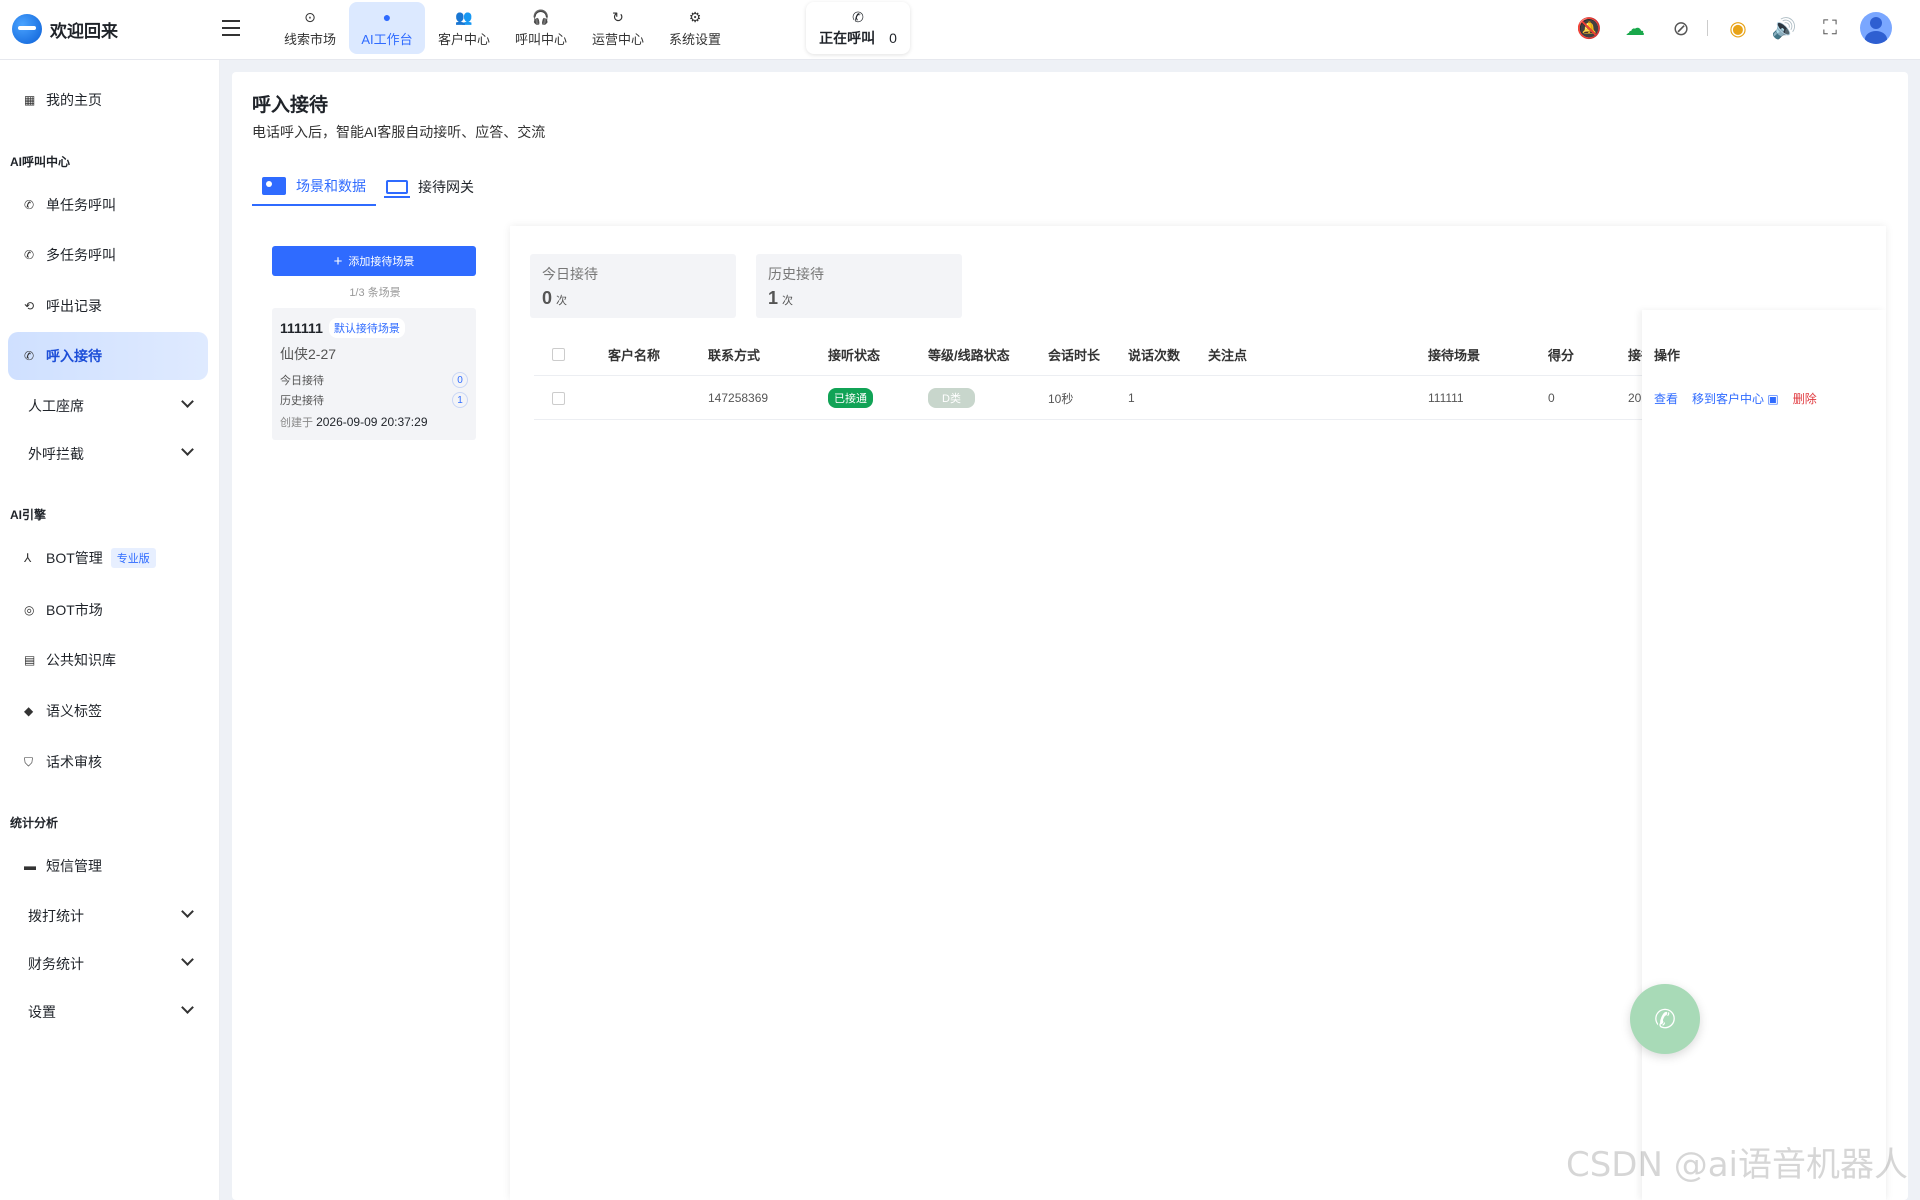  I want to click on sidebar-item-bot-manage: ⅄ BOT管理 专业版, so click(108, 558).